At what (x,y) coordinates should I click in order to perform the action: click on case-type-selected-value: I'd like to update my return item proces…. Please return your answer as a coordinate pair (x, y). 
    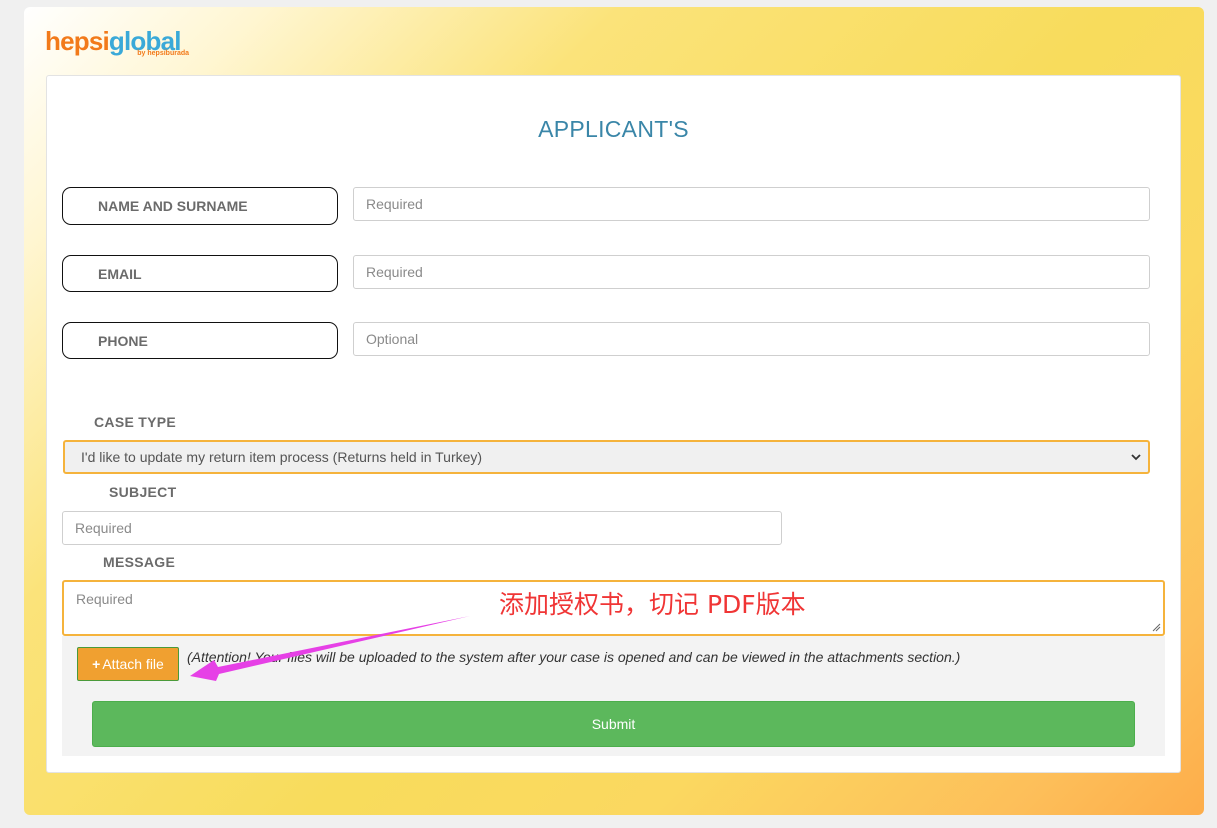
    Looking at the image, I should click on (282, 457).